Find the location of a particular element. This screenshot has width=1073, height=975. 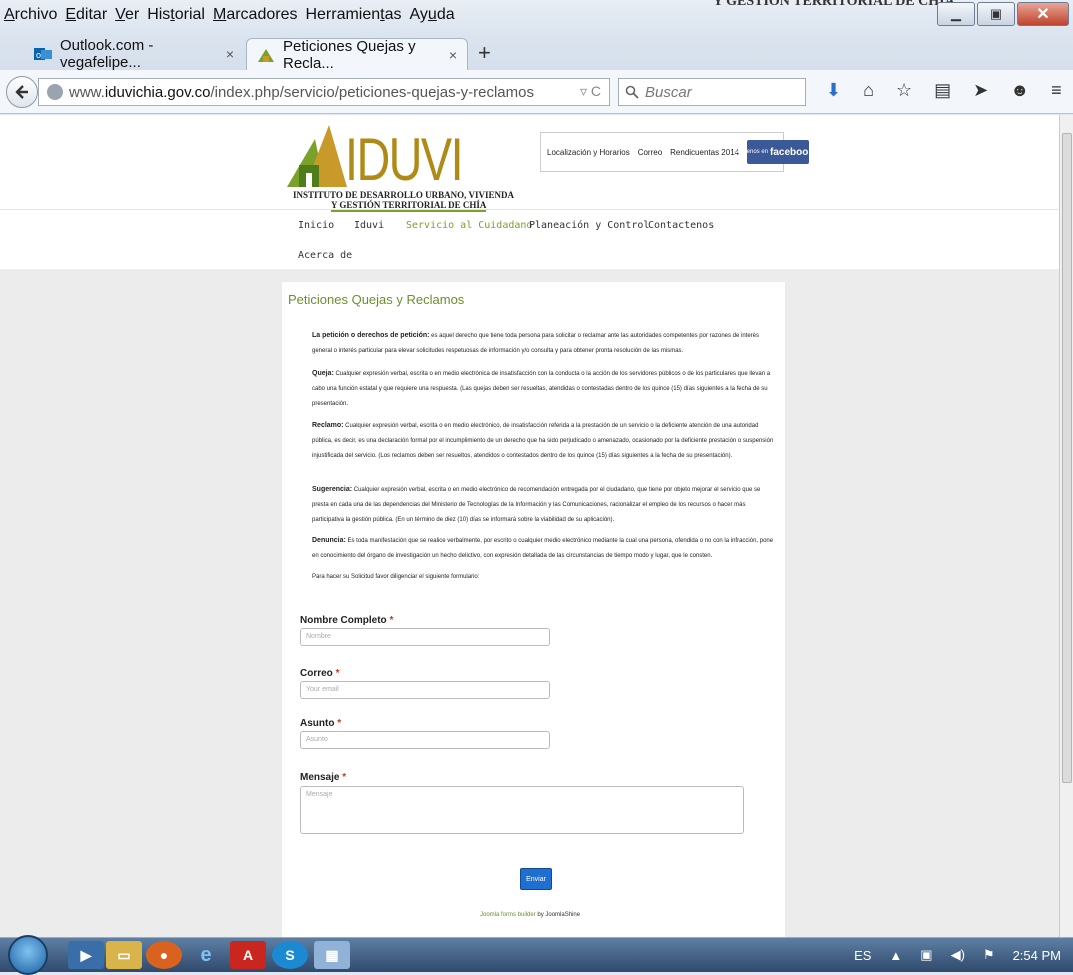

tab-outlook: o Outlook.com - vegafelipe... × is located at coordinates (134, 54).